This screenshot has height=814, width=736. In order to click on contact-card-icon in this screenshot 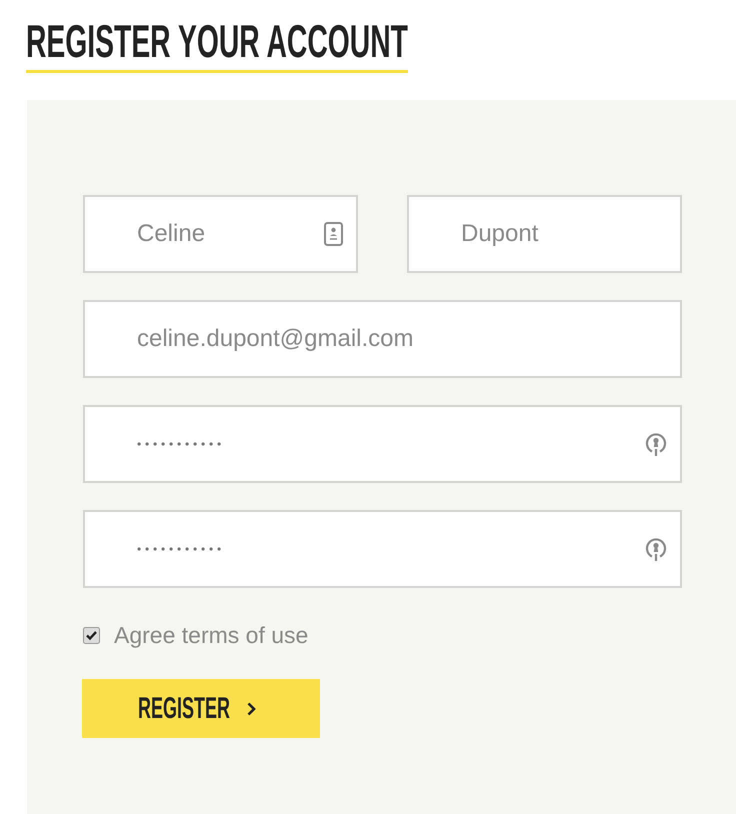, I will do `click(333, 234)`.